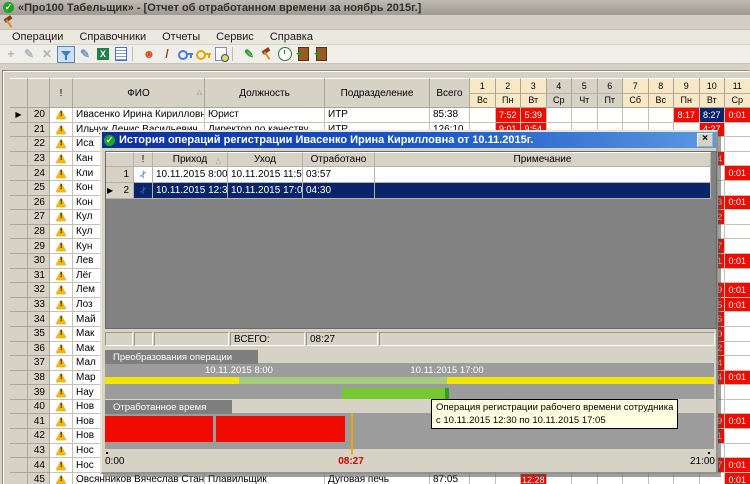  Describe the element at coordinates (121, 54) in the screenshot. I see `report-icon` at that location.